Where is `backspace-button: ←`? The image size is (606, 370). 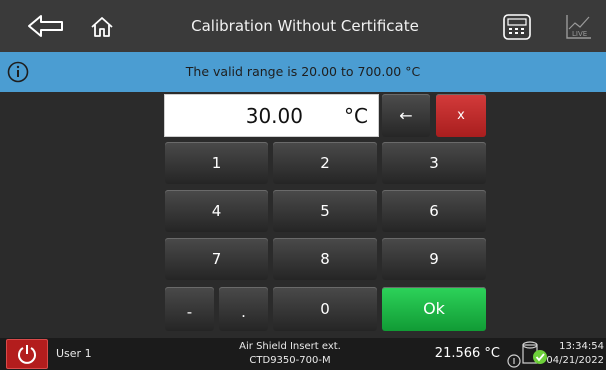
backspace-button: ← is located at coordinates (406, 115).